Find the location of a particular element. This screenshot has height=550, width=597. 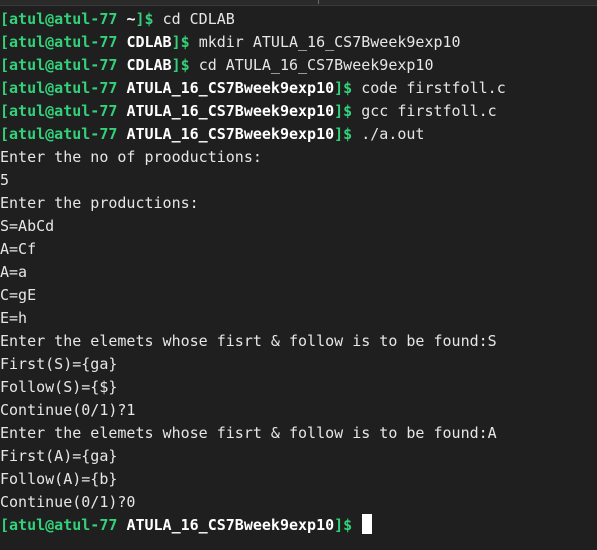

output-line: First(S)={ga} is located at coordinates (59, 364).